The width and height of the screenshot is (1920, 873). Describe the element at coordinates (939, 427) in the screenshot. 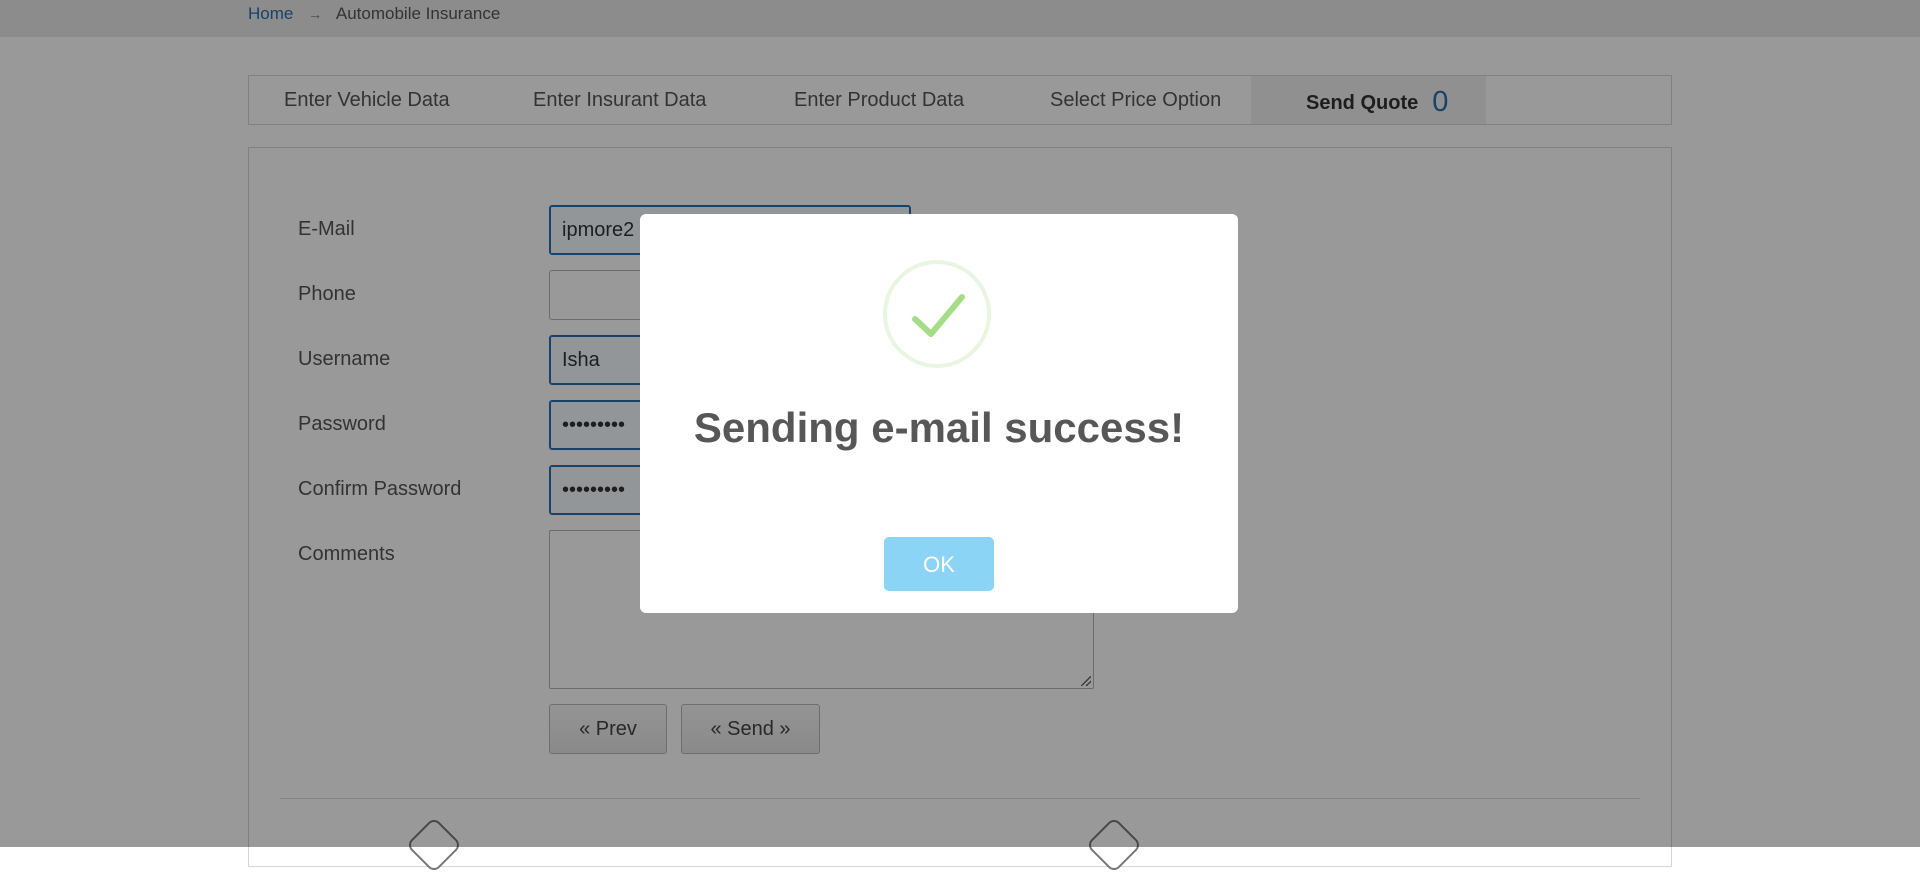

I see `dialog-title: Sending e-mail success!` at that location.